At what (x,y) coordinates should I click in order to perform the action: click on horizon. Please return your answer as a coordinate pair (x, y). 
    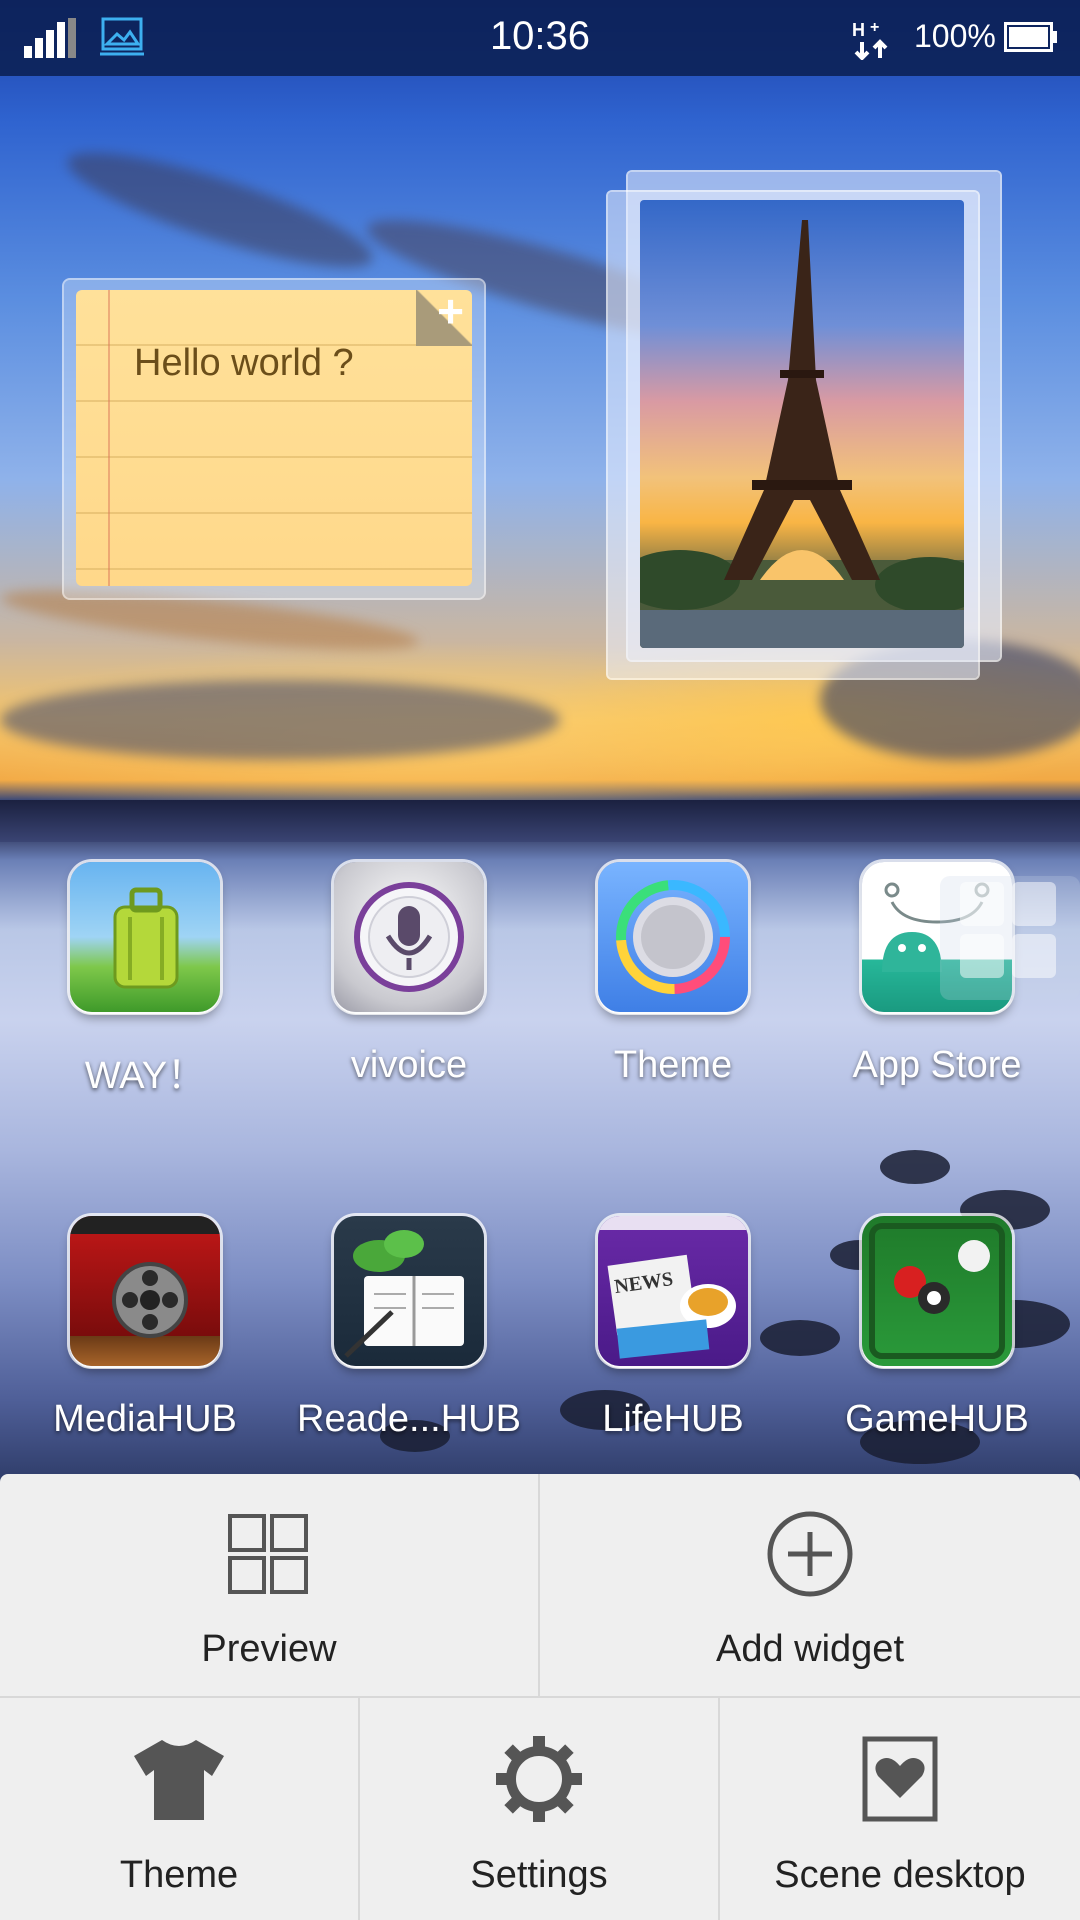
    Looking at the image, I should click on (540, 821).